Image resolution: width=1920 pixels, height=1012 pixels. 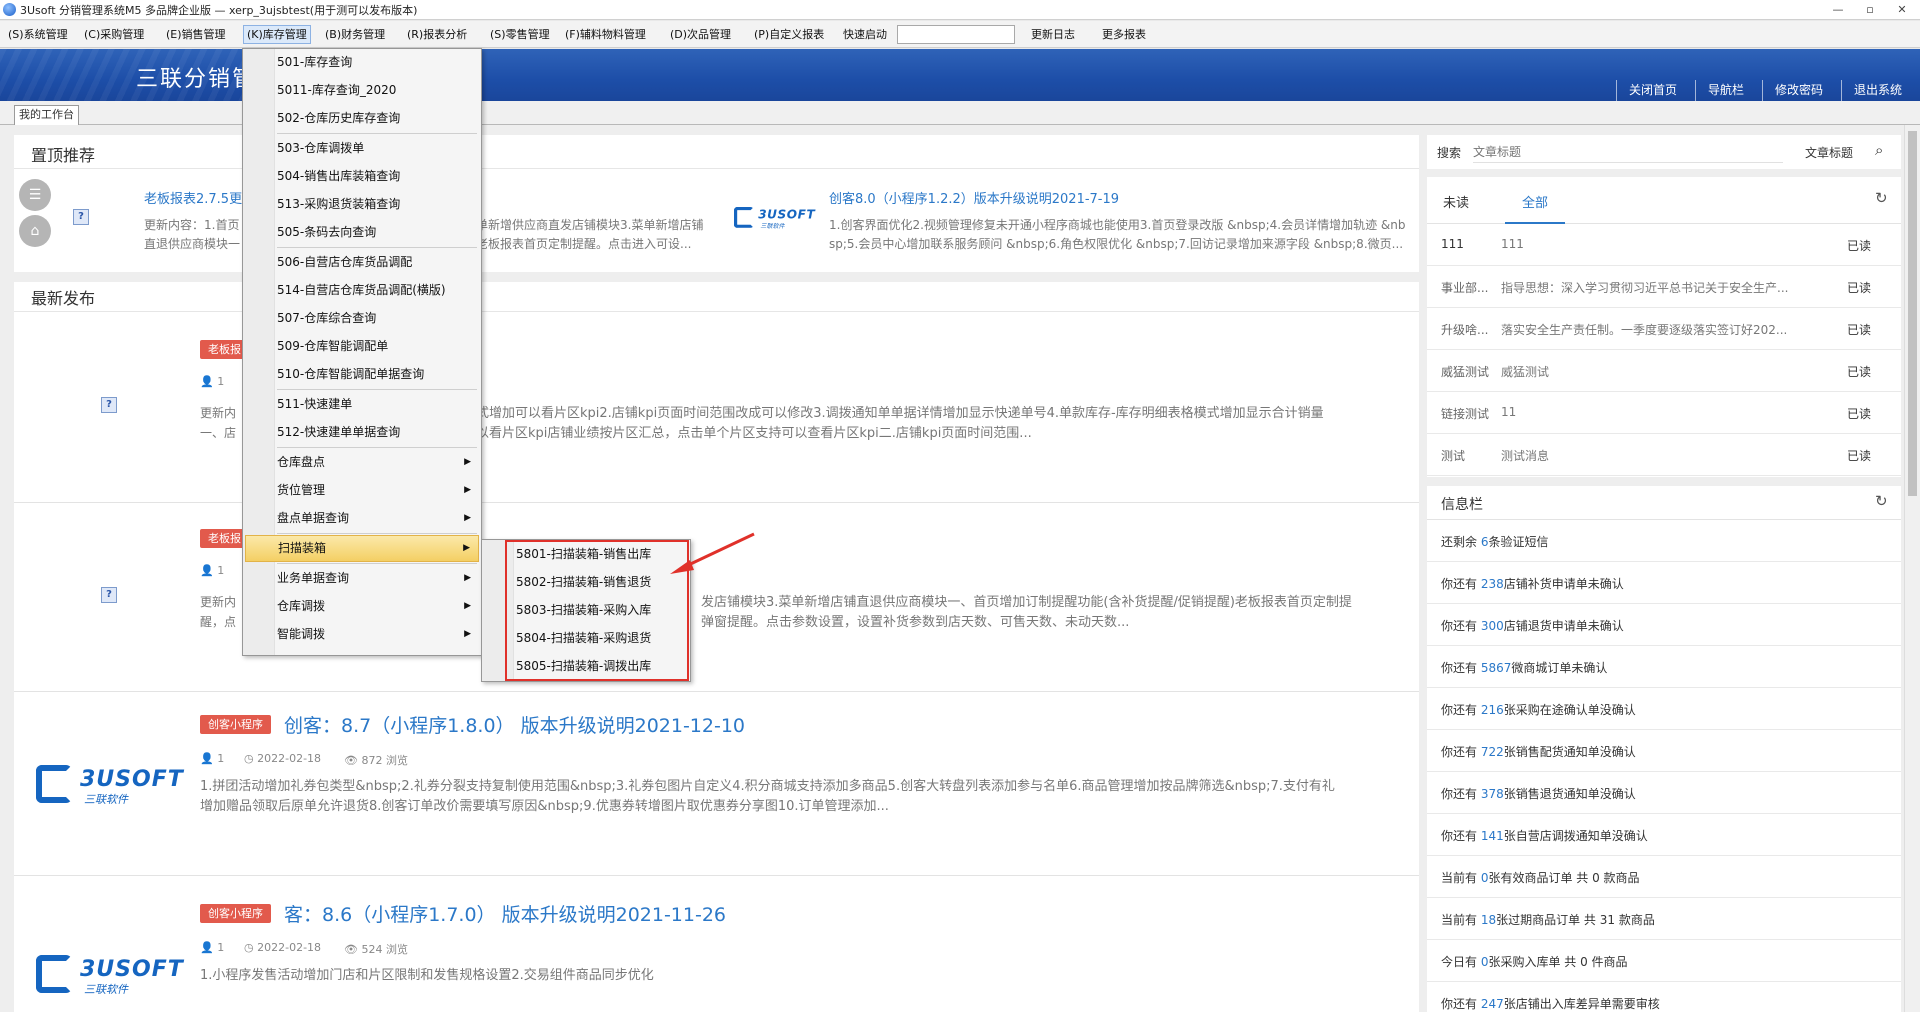 I want to click on pinned-section-title: 置顶推荐, so click(x=63, y=155).